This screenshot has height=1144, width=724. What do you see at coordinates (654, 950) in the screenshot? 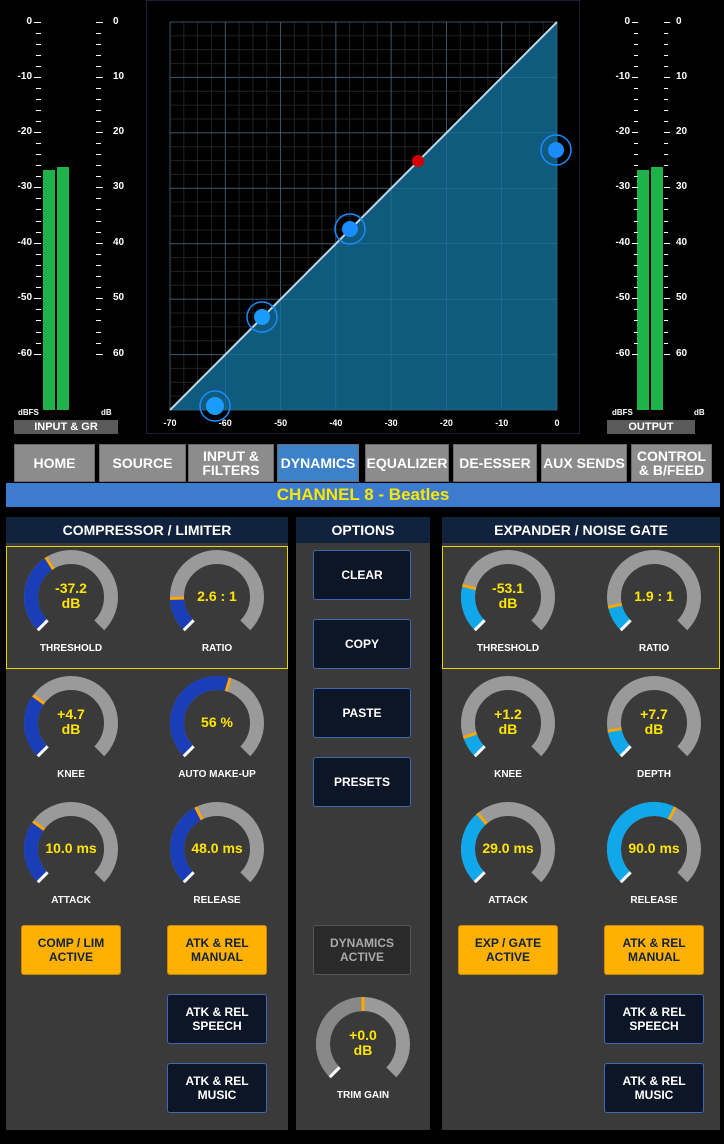
I see `exp-atk-rel-manual-button: ATK & REL MANUAL` at bounding box center [654, 950].